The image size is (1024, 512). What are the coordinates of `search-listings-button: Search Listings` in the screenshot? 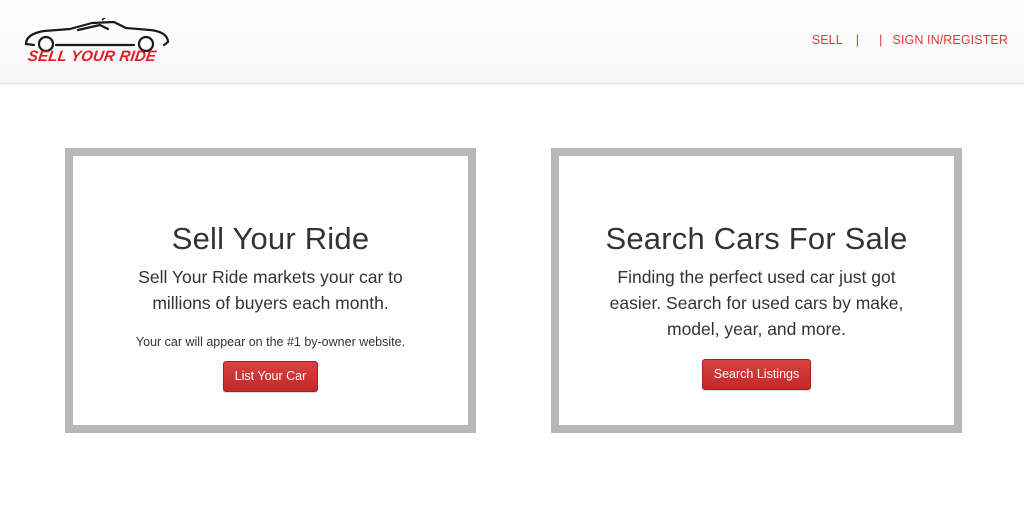 It's located at (756, 374).